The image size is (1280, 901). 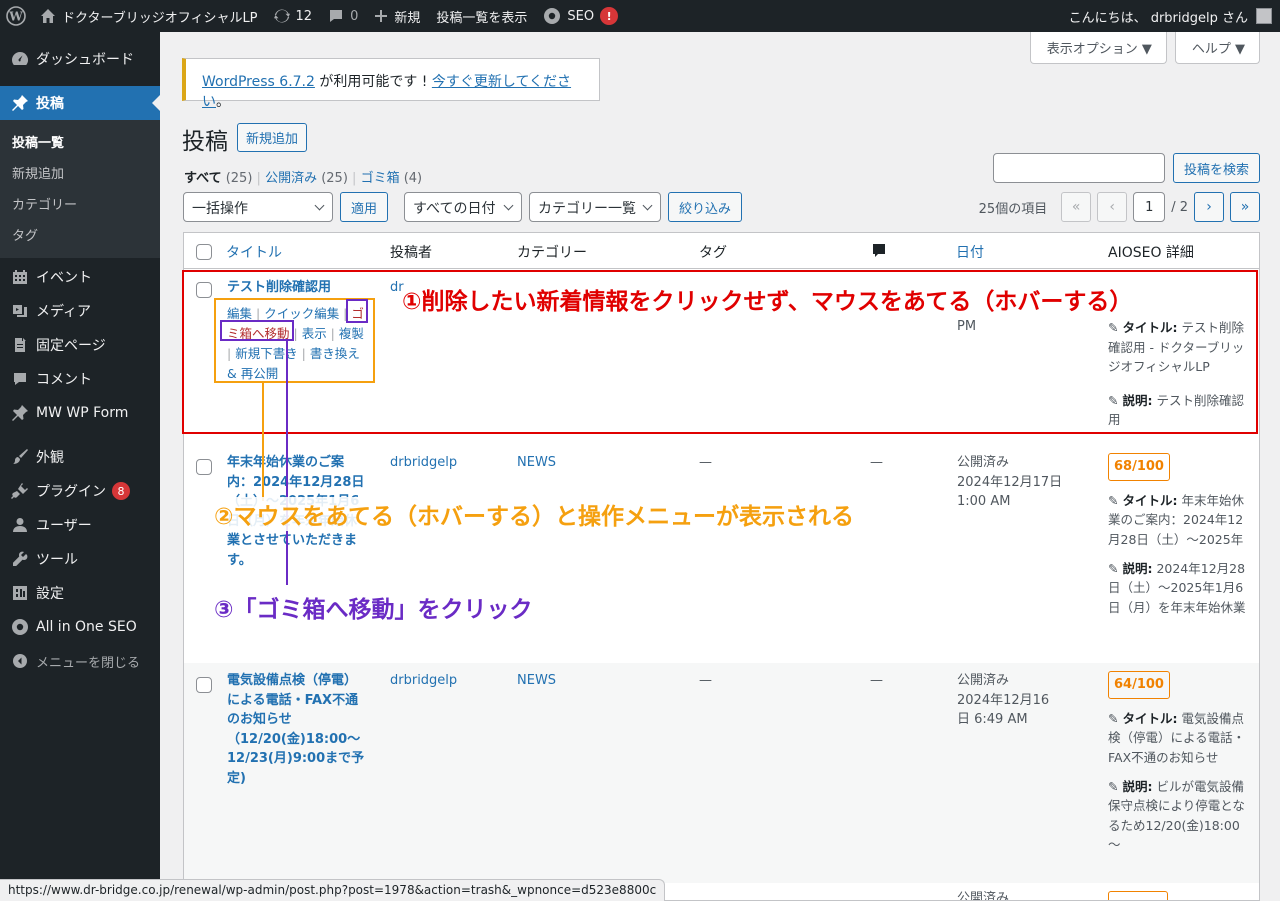 I want to click on sidebar-item-events: イベント, so click(x=80, y=277).